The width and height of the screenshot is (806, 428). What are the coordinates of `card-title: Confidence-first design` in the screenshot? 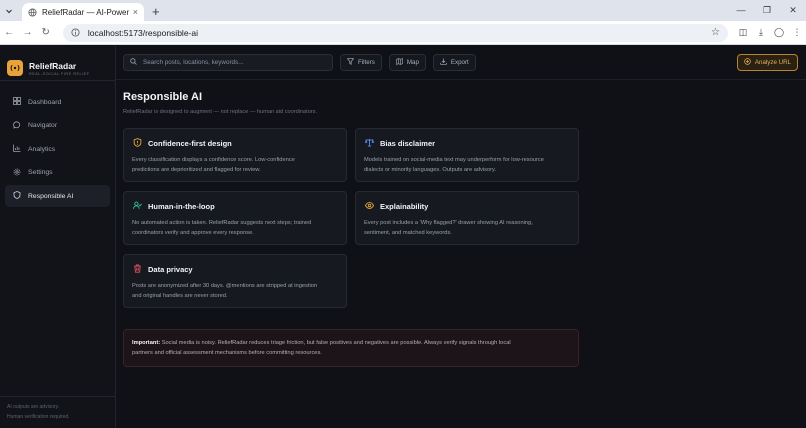 It's located at (190, 143).